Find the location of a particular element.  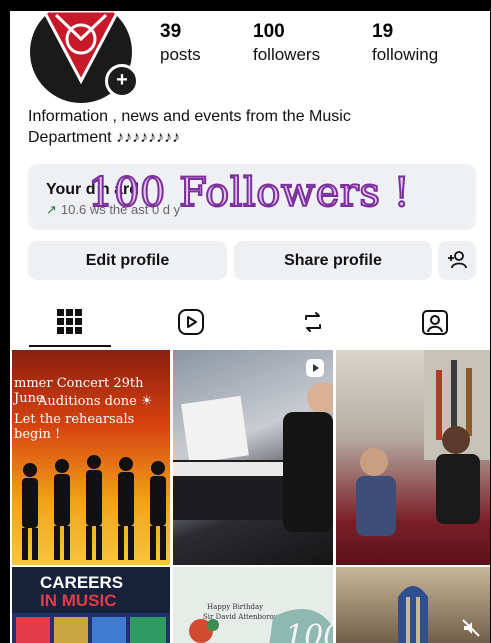

following-label: following is located at coordinates (405, 54).